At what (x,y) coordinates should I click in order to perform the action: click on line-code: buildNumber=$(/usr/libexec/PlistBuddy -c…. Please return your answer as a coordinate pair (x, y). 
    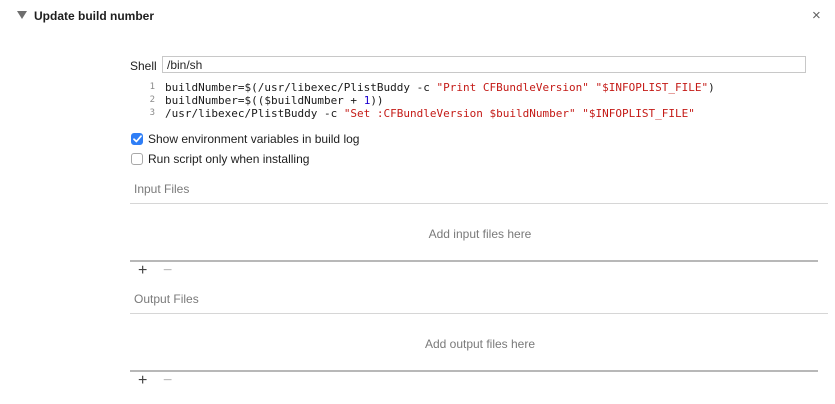
    Looking at the image, I should click on (440, 87).